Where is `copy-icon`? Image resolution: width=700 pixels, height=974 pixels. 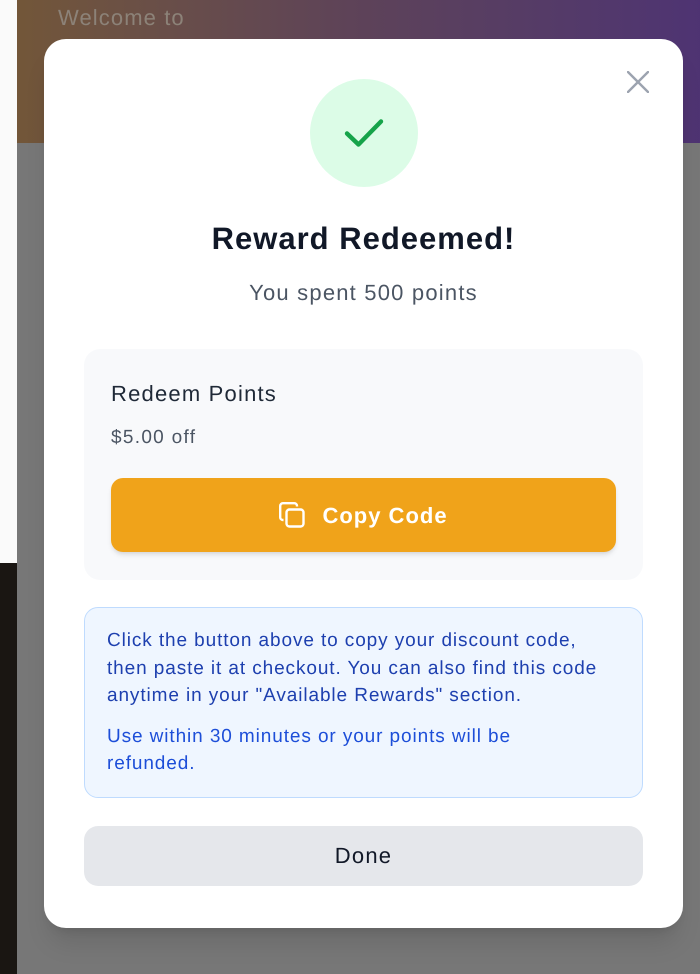 copy-icon is located at coordinates (292, 515).